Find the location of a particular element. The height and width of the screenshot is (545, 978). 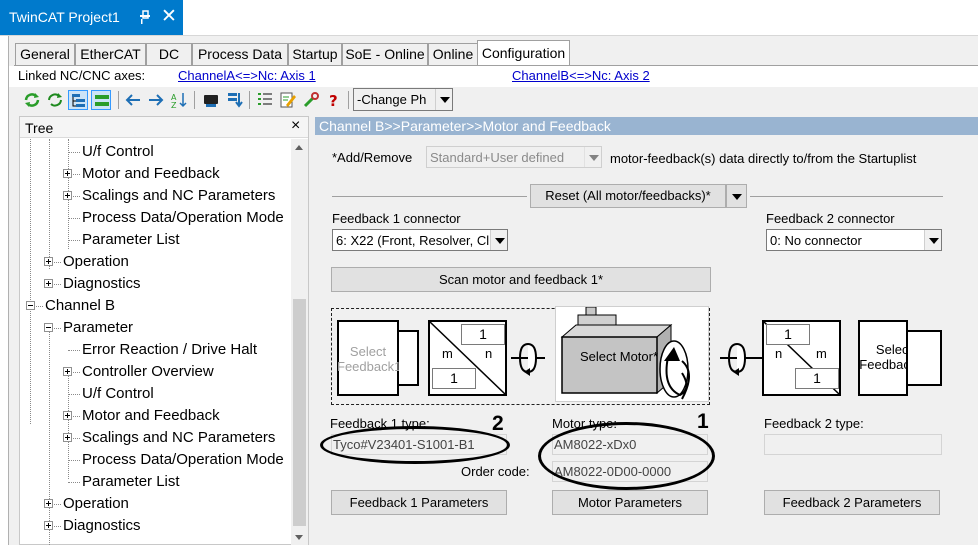

feedback2-type-field is located at coordinates (853, 444).